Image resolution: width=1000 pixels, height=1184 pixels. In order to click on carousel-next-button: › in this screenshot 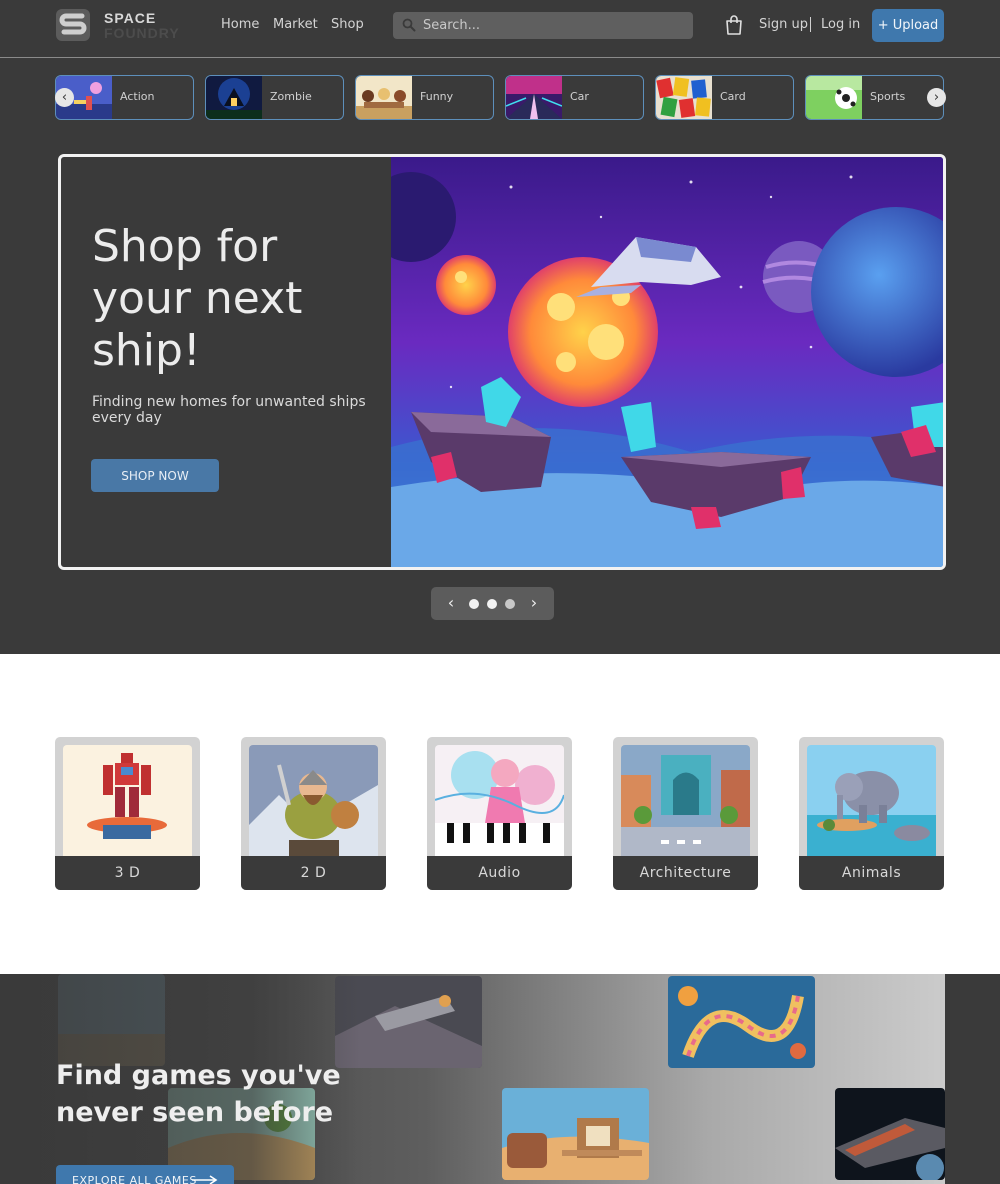, I will do `click(534, 603)`.